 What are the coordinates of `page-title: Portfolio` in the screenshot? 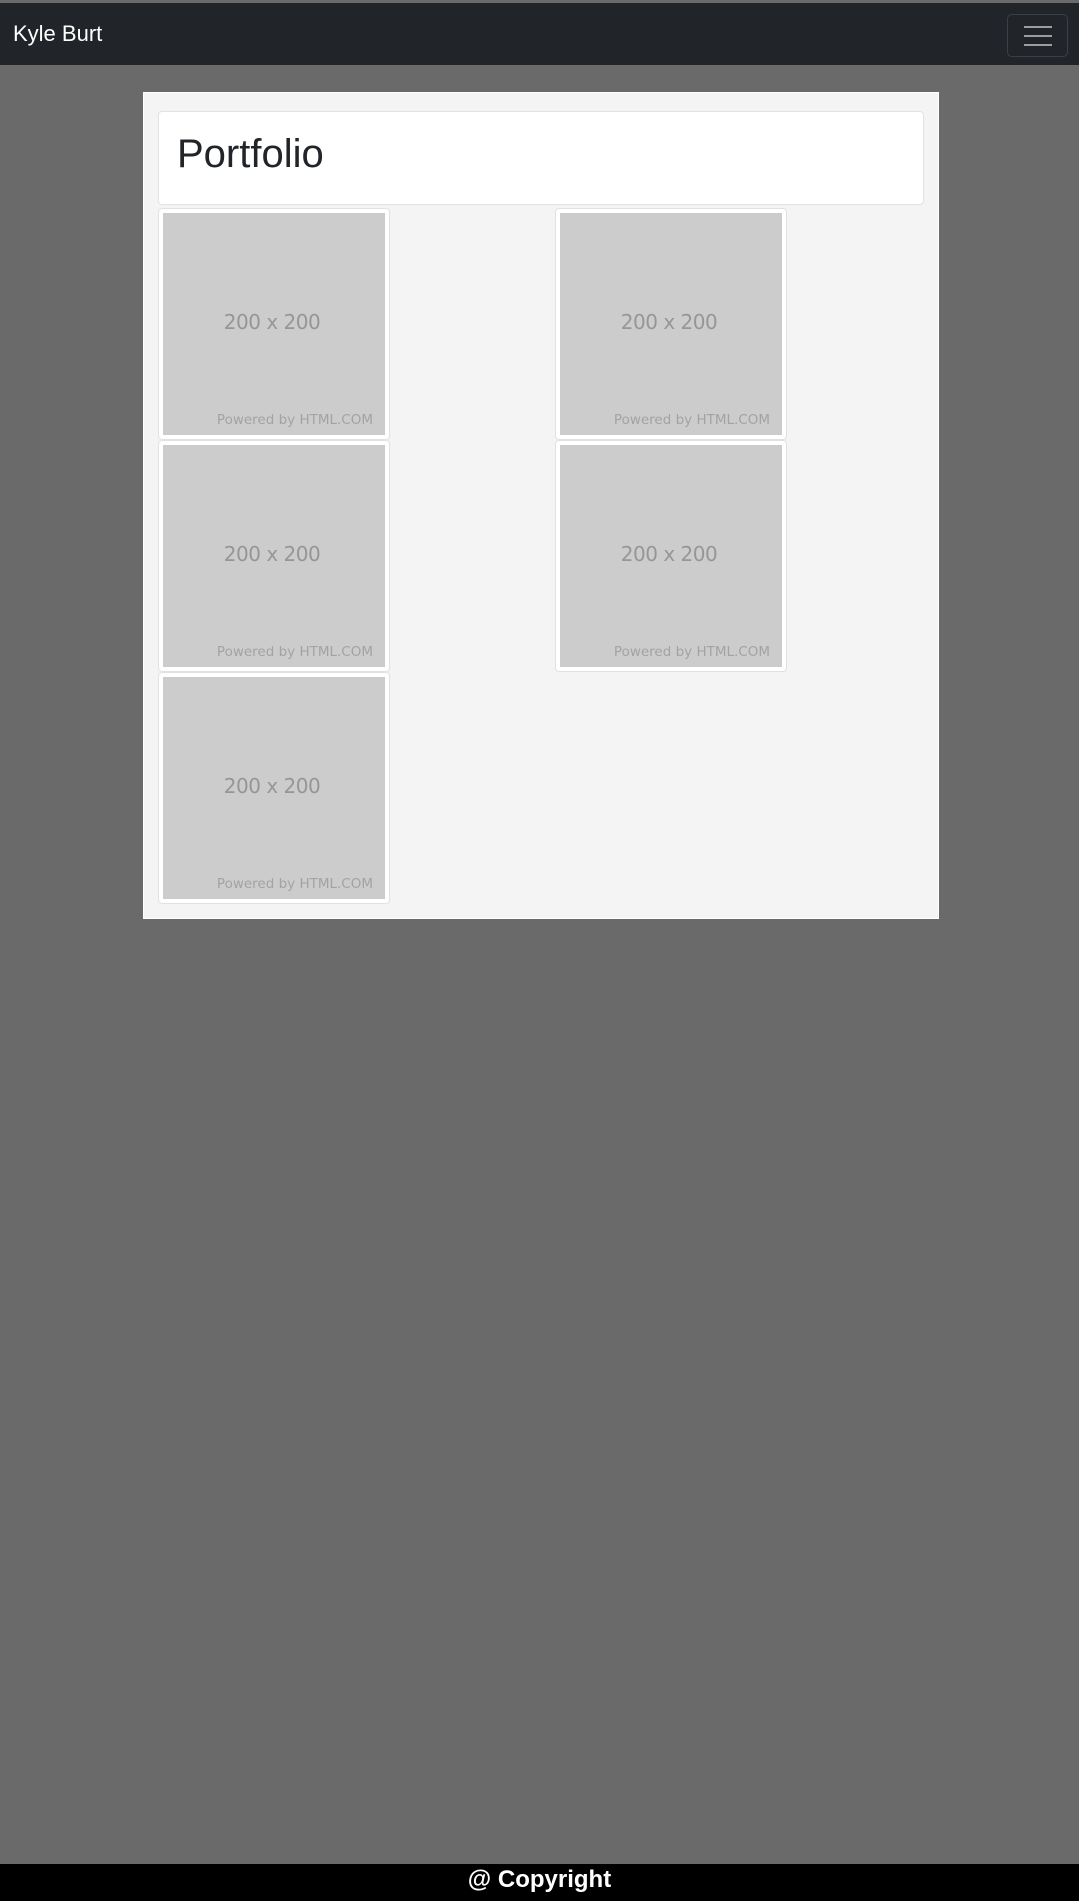 It's located at (250, 154).